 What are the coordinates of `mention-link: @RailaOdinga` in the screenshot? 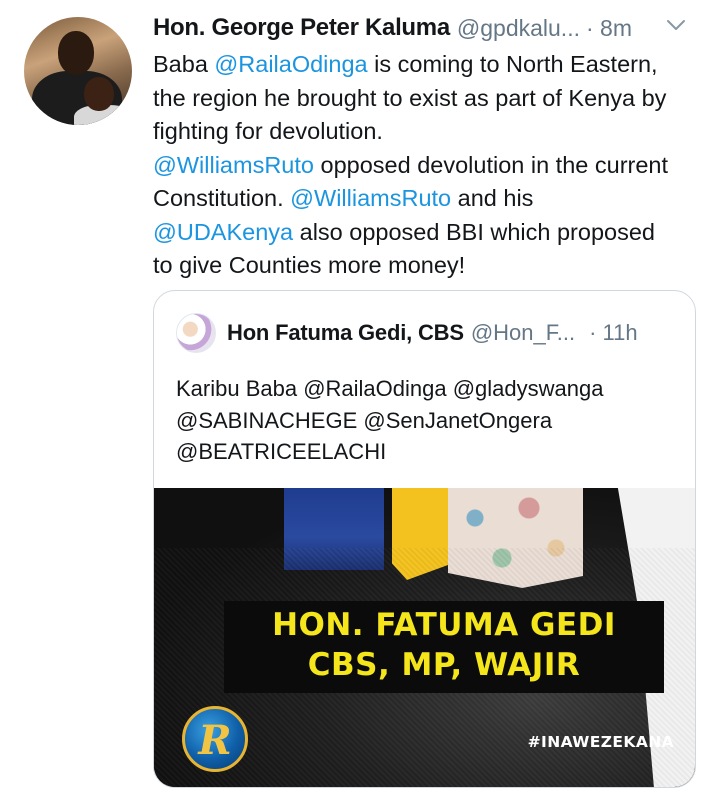 It's located at (290, 64).